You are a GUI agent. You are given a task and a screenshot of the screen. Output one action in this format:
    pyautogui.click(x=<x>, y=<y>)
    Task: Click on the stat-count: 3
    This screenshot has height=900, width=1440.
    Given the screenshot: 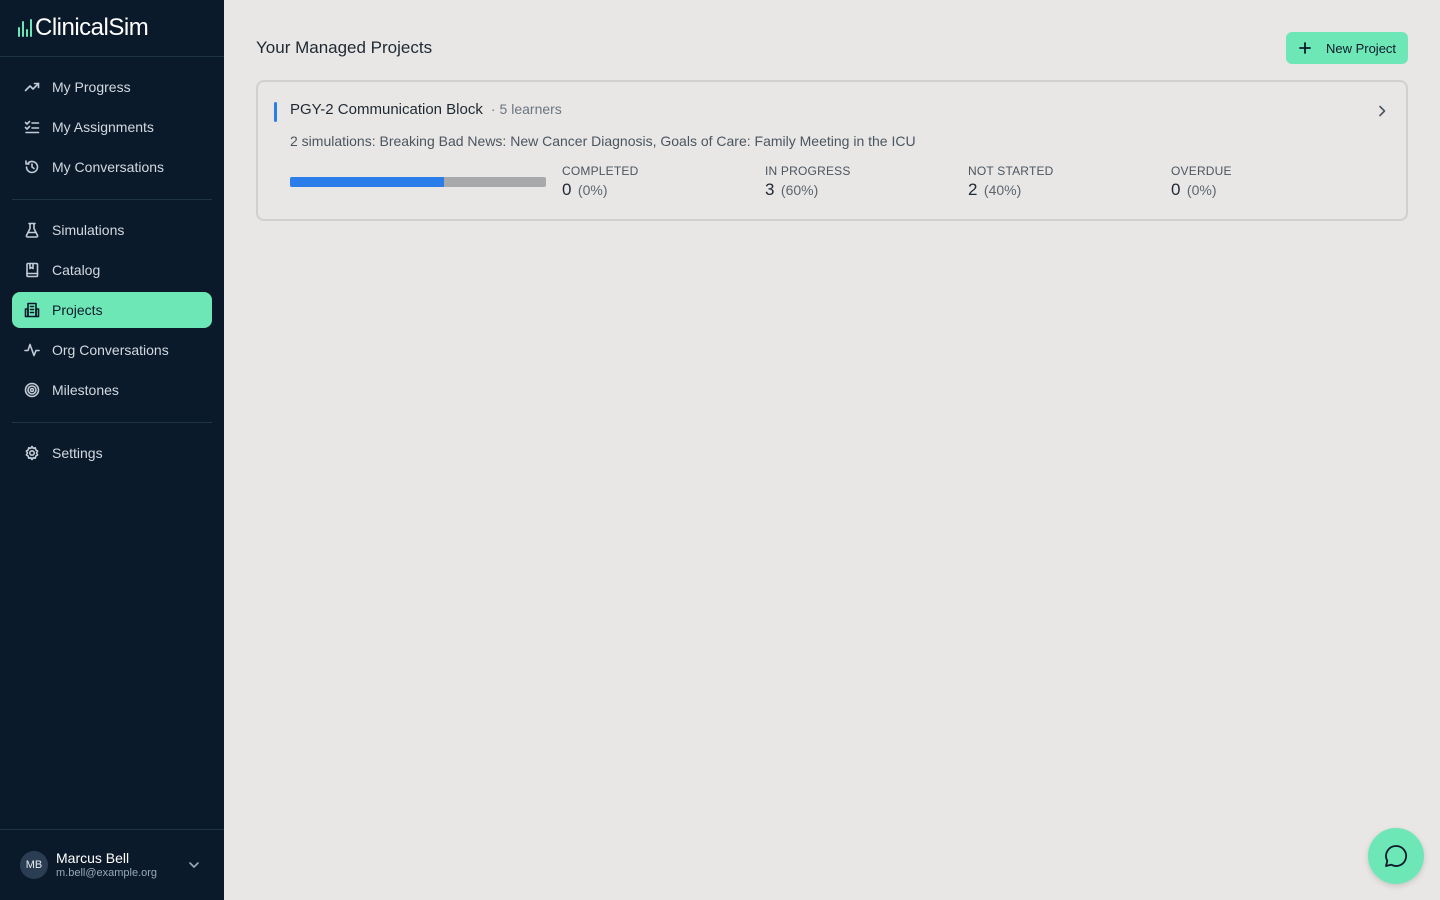 What is the action you would take?
    pyautogui.click(x=770, y=189)
    